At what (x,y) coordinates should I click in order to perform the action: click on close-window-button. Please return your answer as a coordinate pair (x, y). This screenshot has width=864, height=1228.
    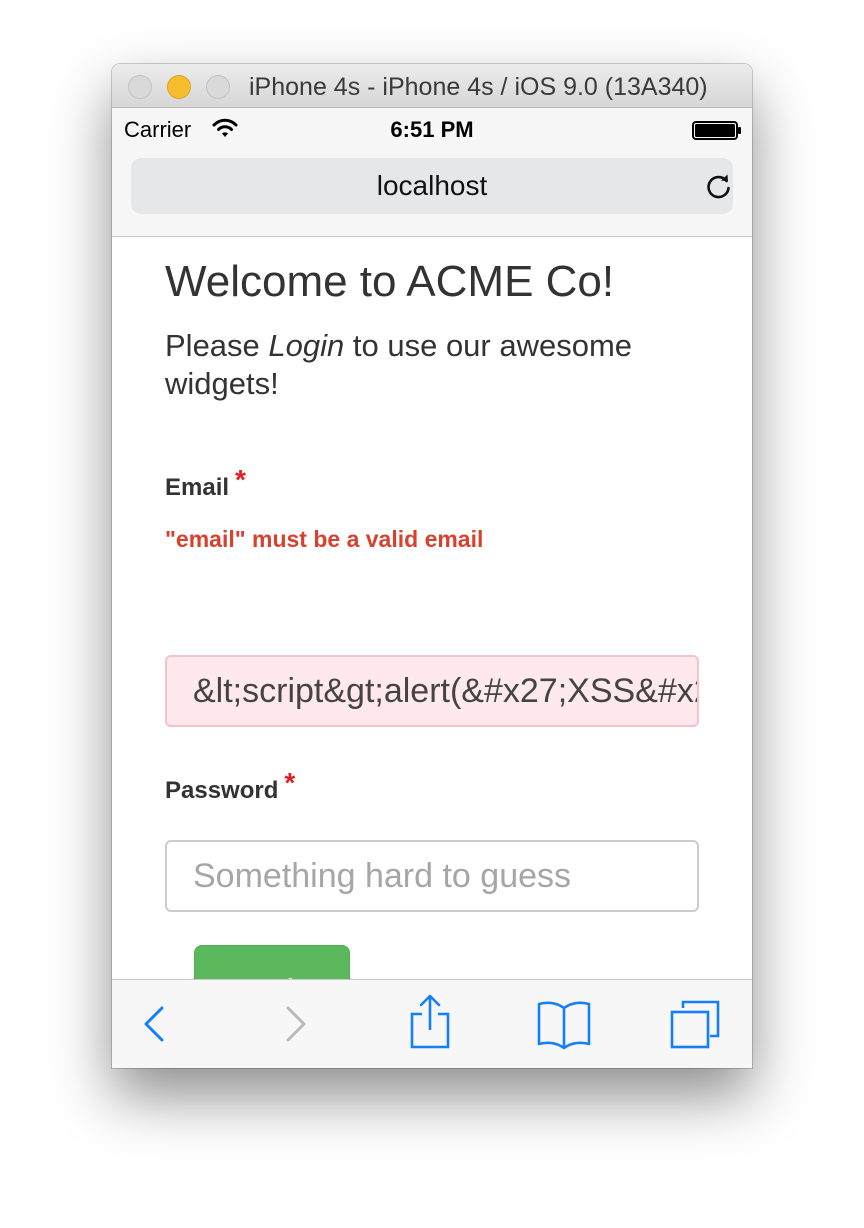
    Looking at the image, I should click on (140, 87).